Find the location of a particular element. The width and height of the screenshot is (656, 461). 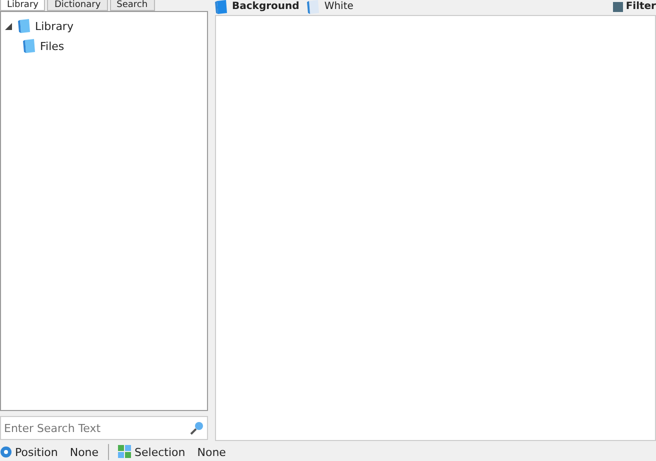

panel-tab: Search is located at coordinates (132, 5).